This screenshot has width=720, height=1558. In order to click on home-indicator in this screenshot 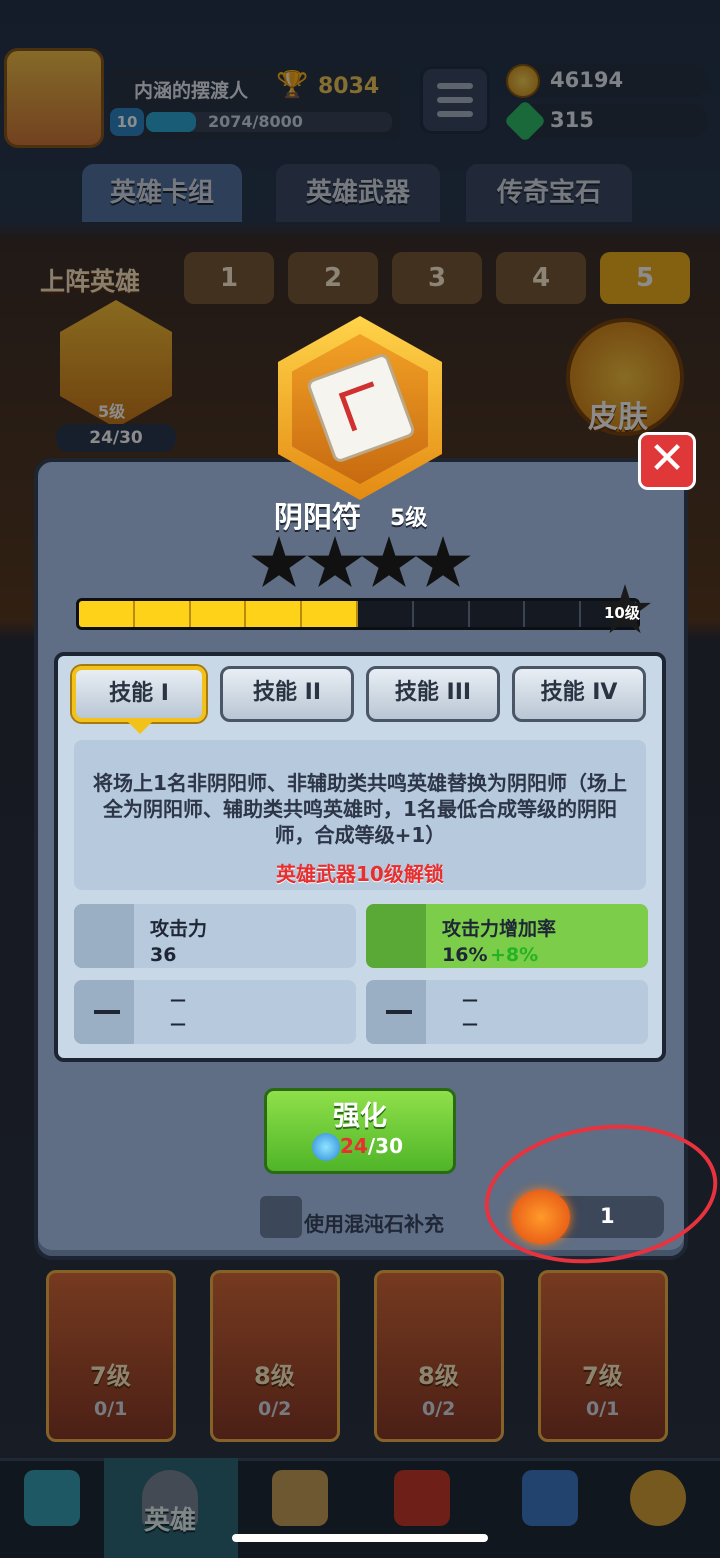, I will do `click(360, 1538)`.